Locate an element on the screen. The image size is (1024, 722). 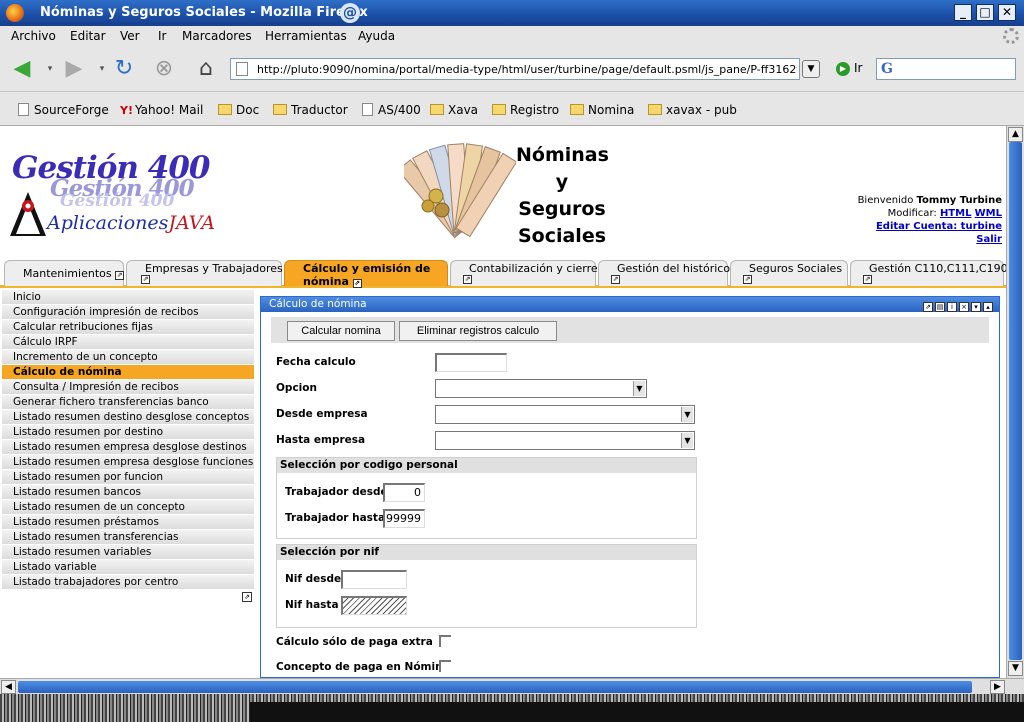
close-icon: × is located at coordinates (964, 307).